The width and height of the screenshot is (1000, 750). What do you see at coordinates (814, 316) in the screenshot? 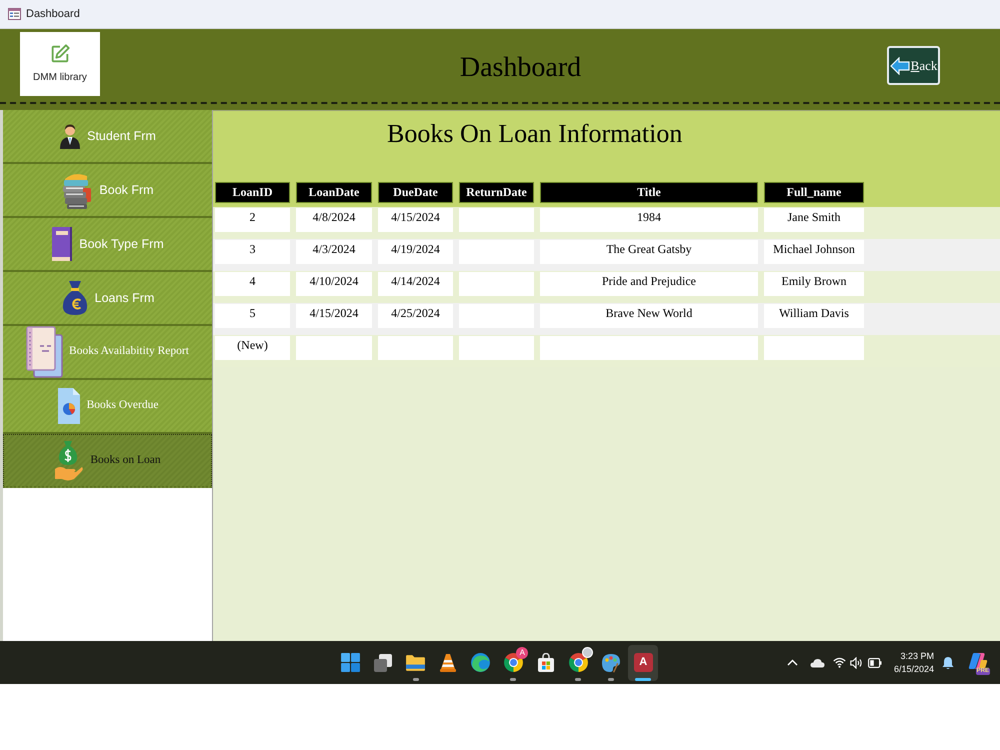
I see `table-cell: William Davis` at bounding box center [814, 316].